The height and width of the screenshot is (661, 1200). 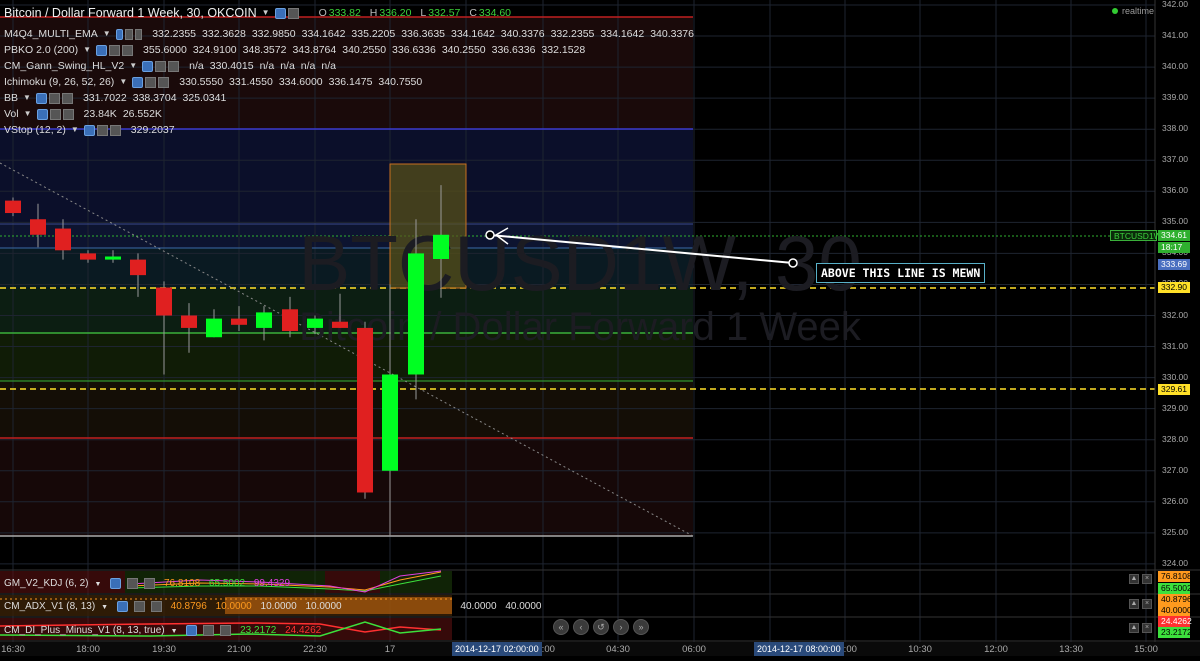 I want to click on status-dot-icon, so click(x=1115, y=11).